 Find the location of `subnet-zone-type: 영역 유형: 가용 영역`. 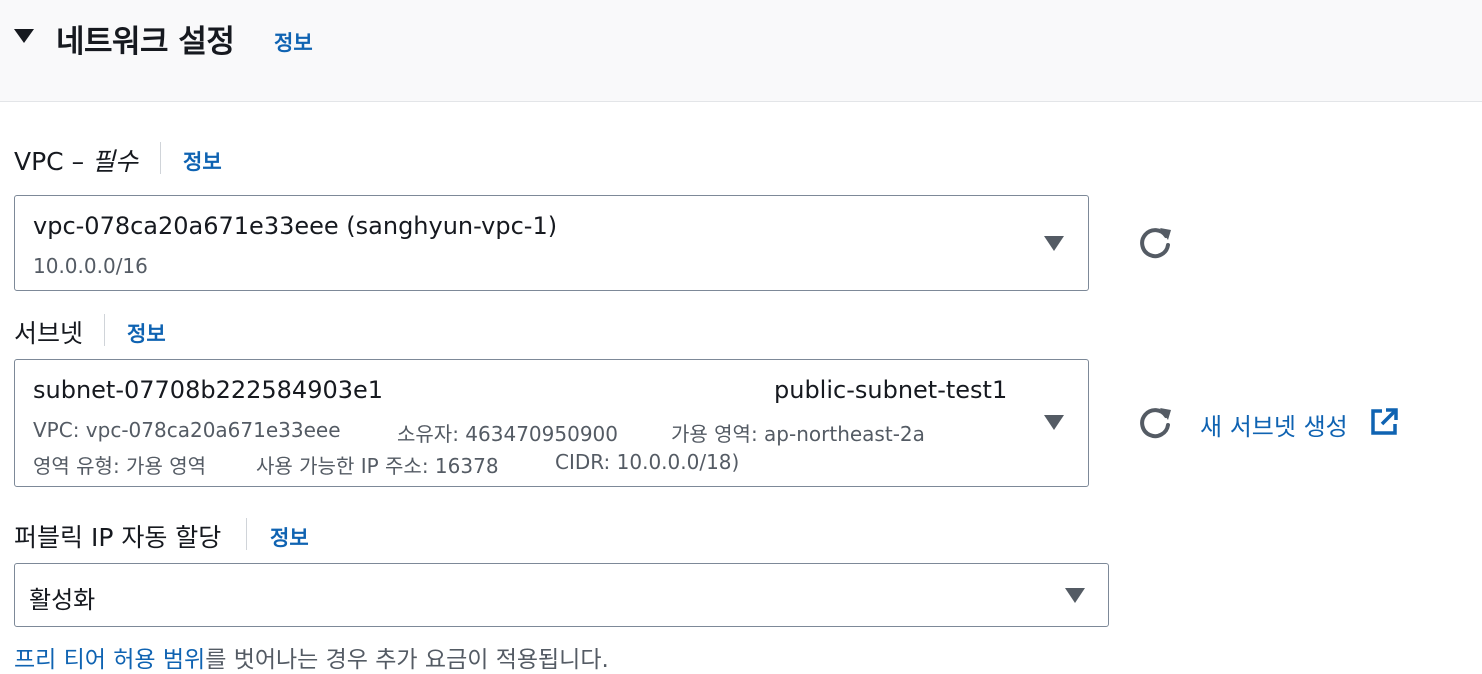

subnet-zone-type: 영역 유형: 가용 영역 is located at coordinates (120, 466).